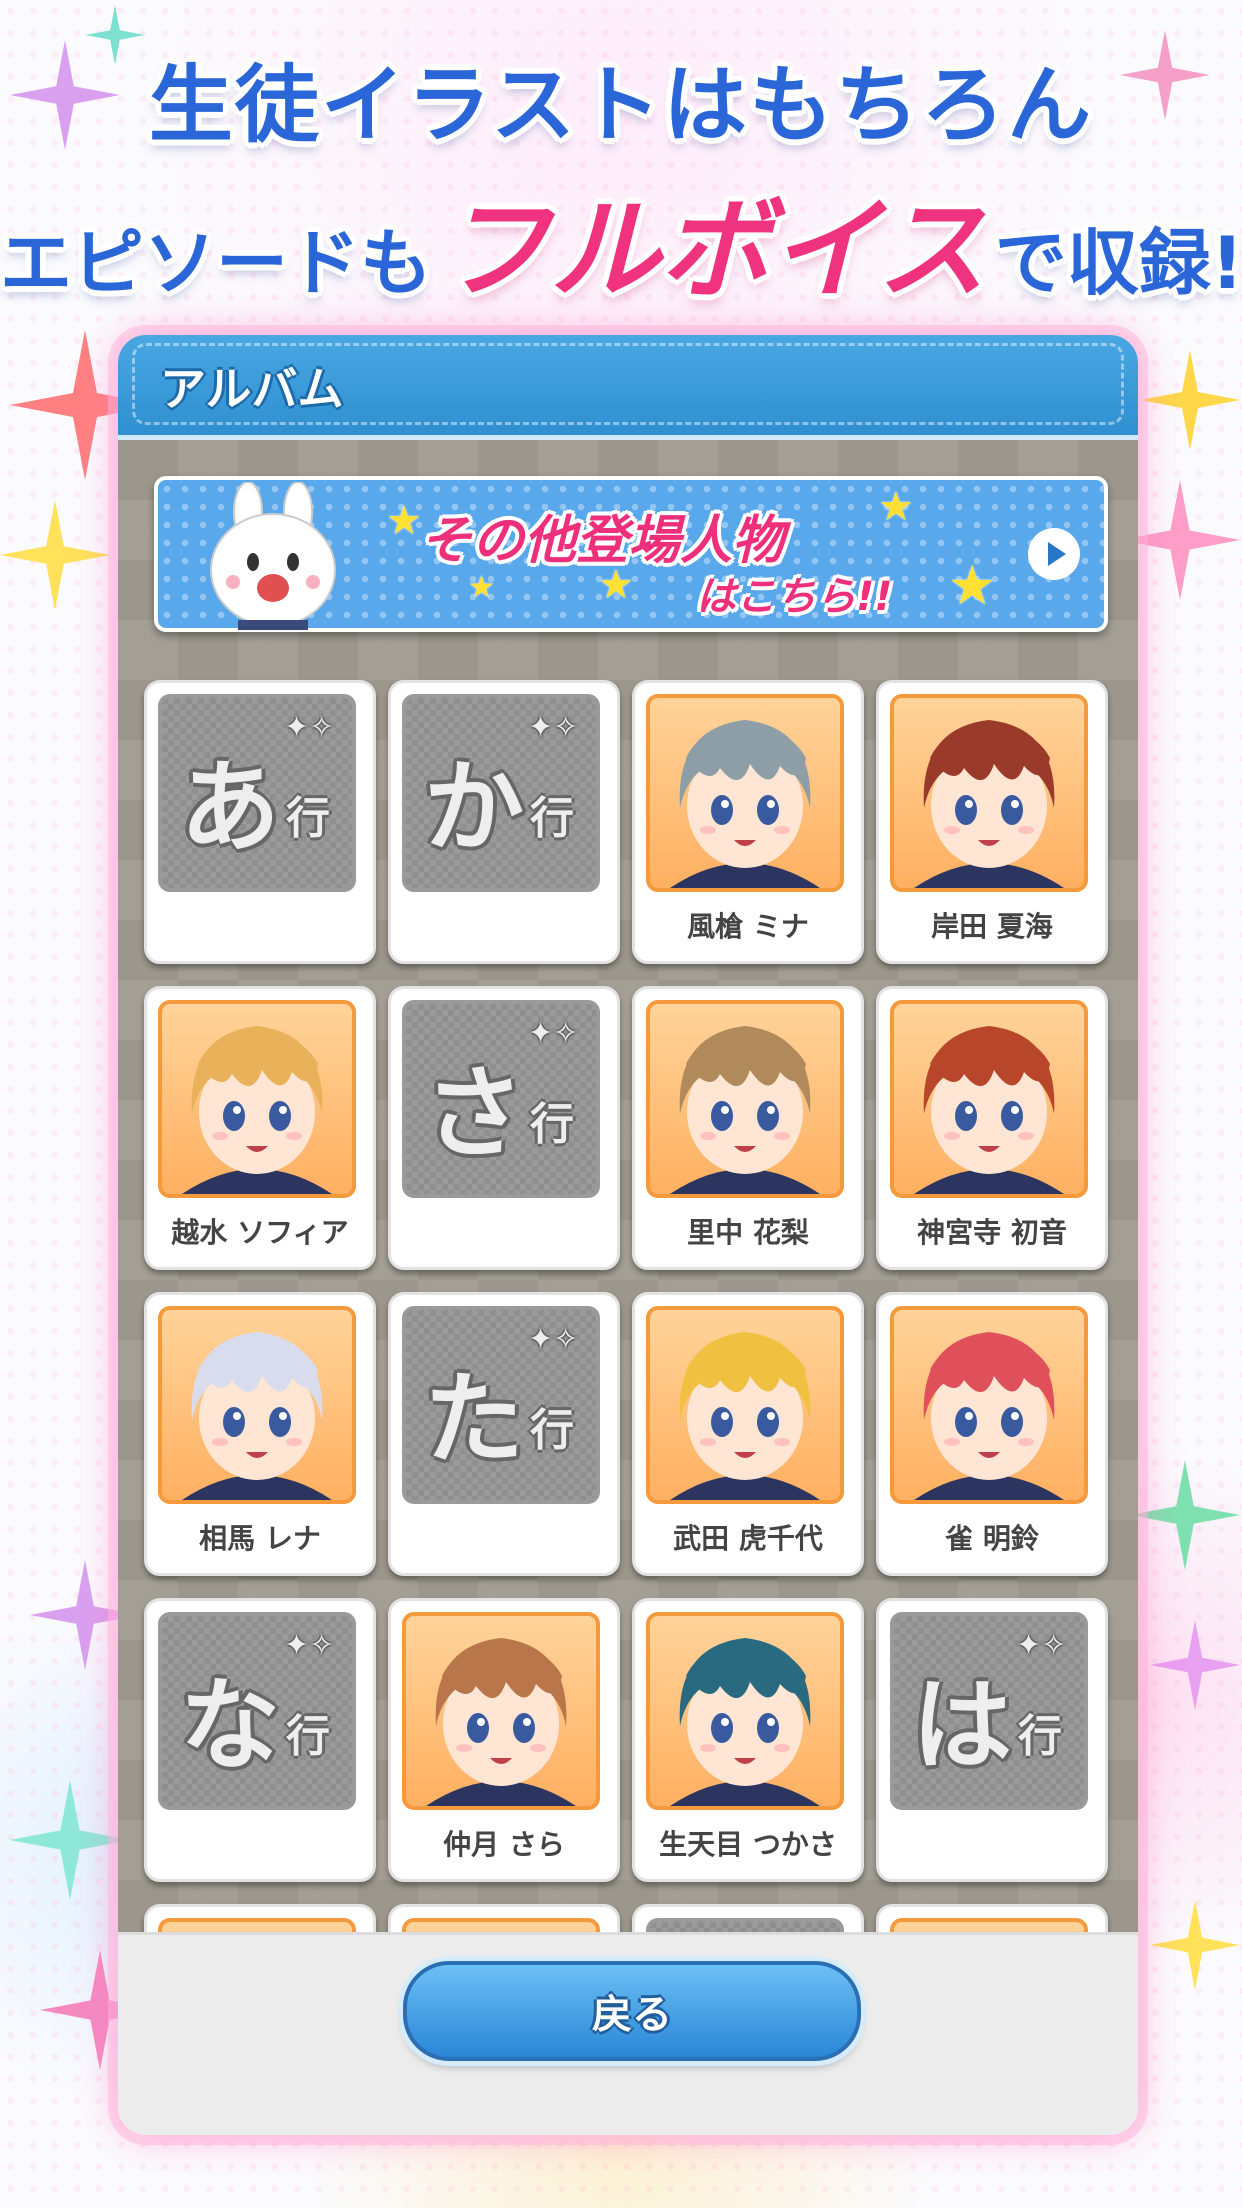 This screenshot has width=1242, height=2208. Describe the element at coordinates (216, 263) in the screenshot. I see `headline-line2-pre: エピソードも` at that location.